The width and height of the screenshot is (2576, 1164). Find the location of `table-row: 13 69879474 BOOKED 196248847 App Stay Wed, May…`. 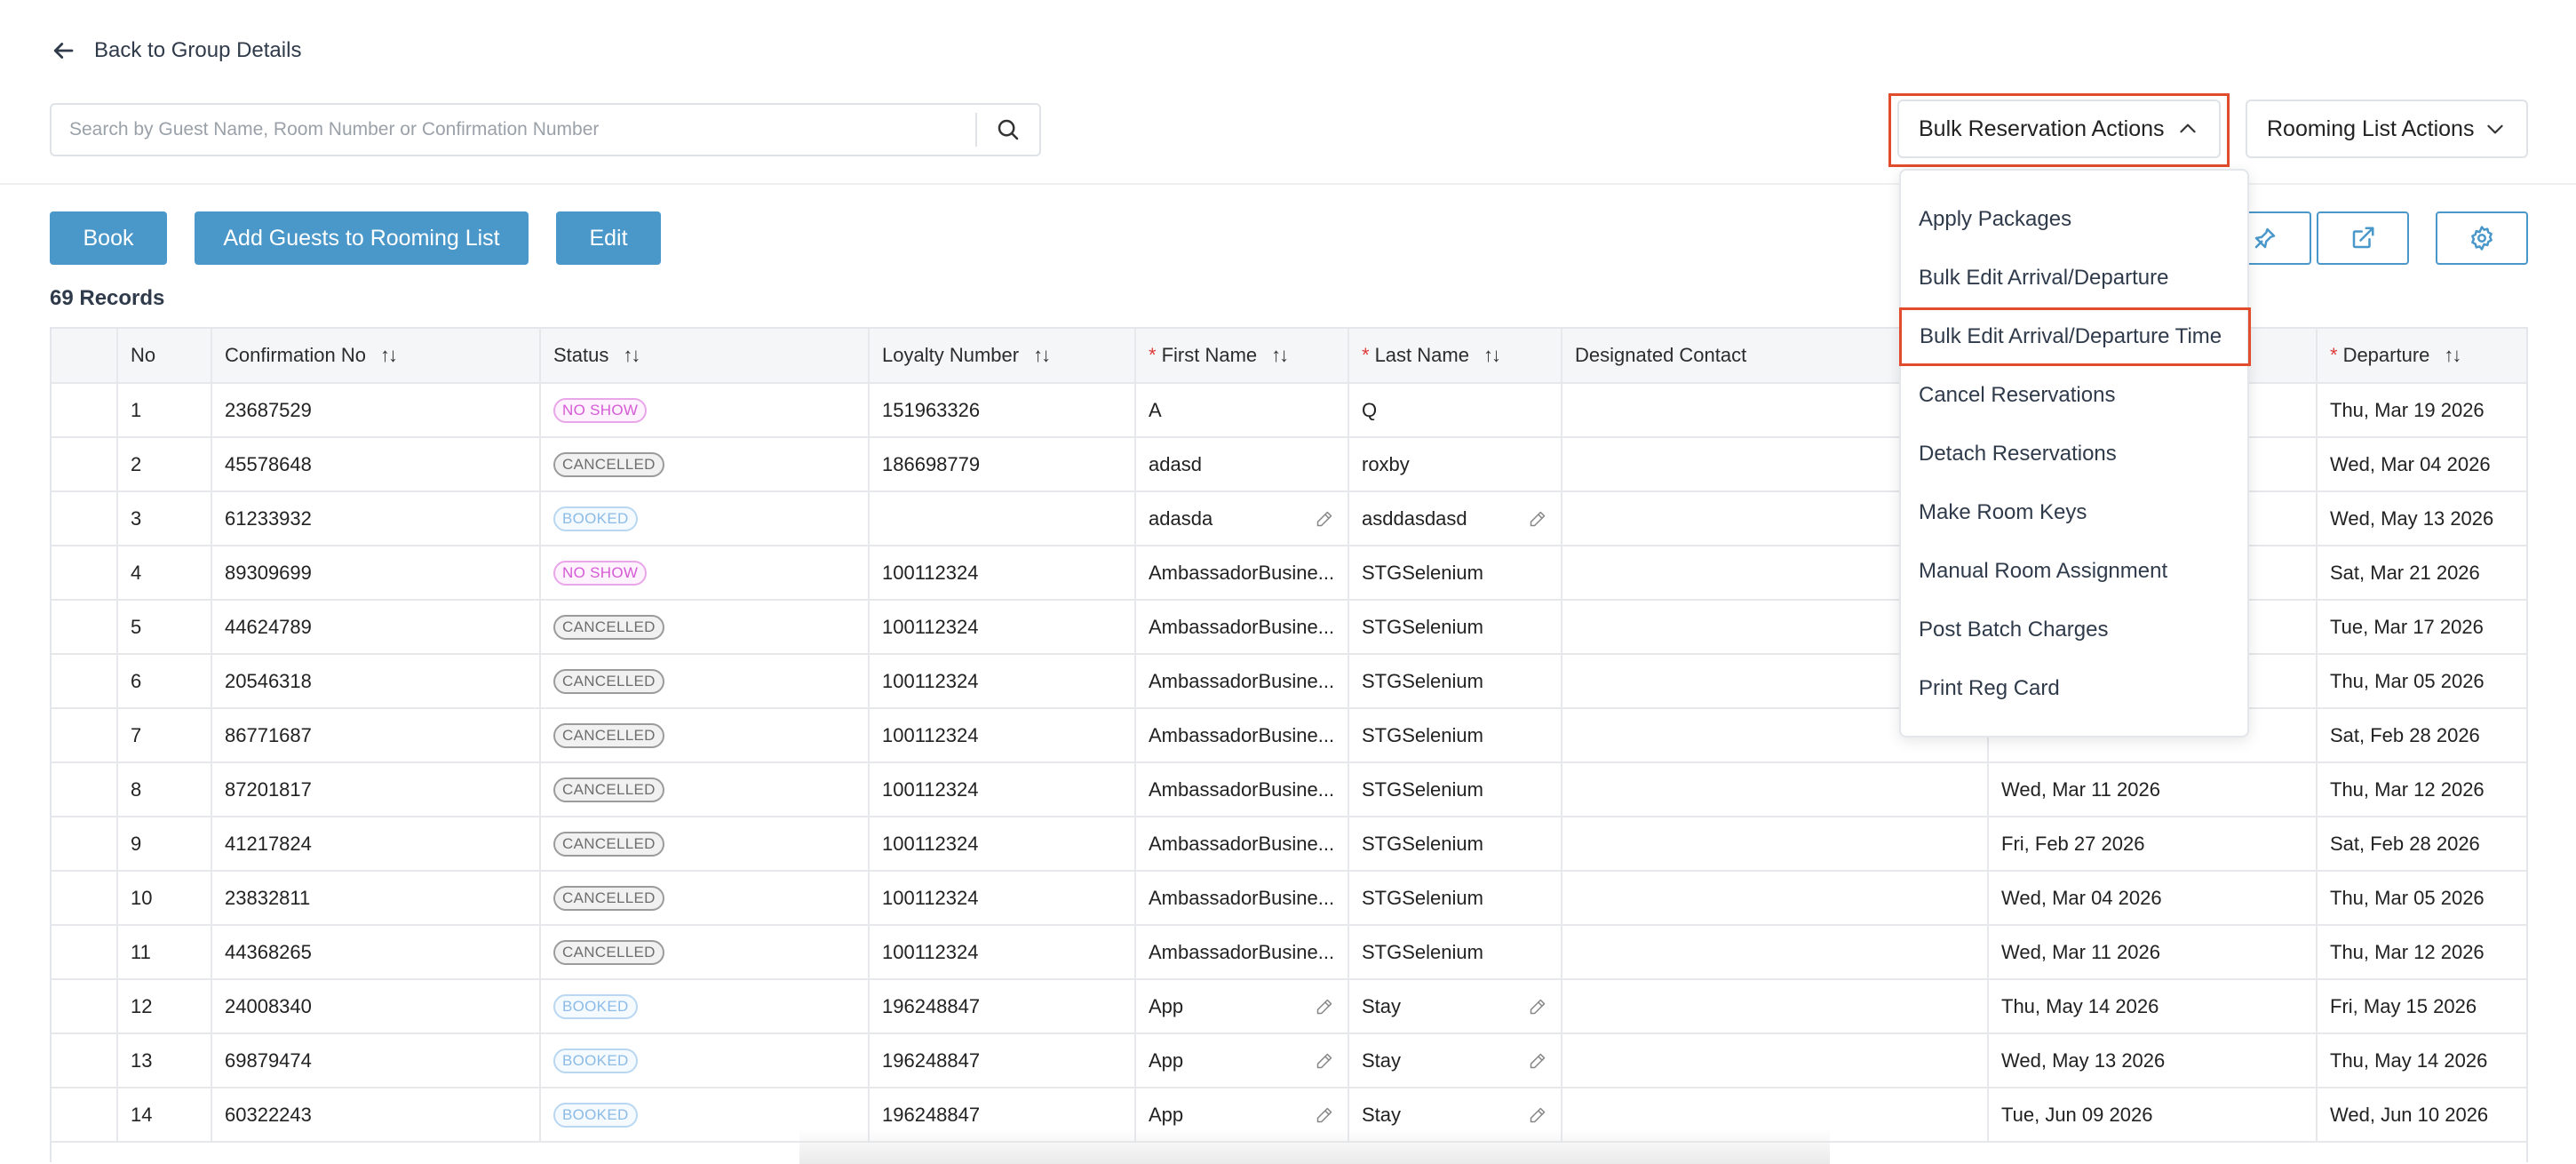

table-row: 13 69879474 BOOKED 196248847 App Stay Wed, May… is located at coordinates (1289, 1060).